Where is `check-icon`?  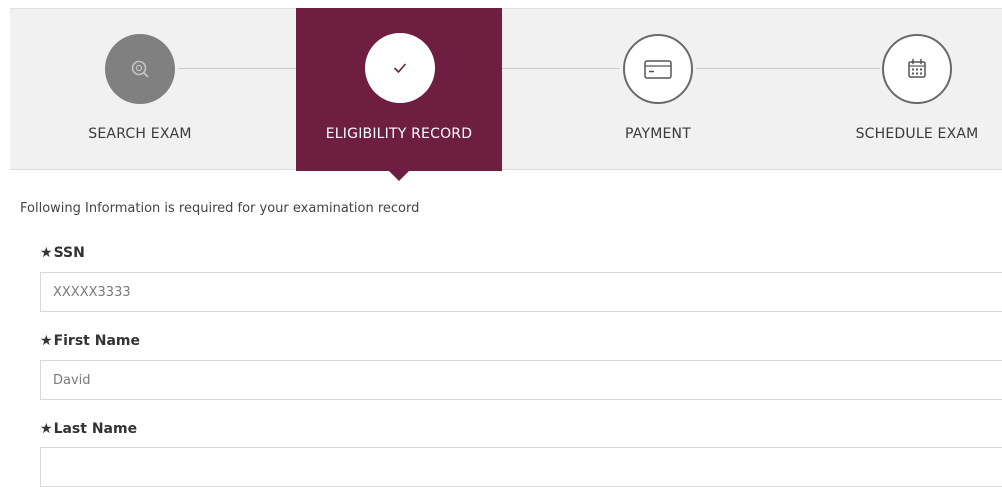
check-icon is located at coordinates (400, 68).